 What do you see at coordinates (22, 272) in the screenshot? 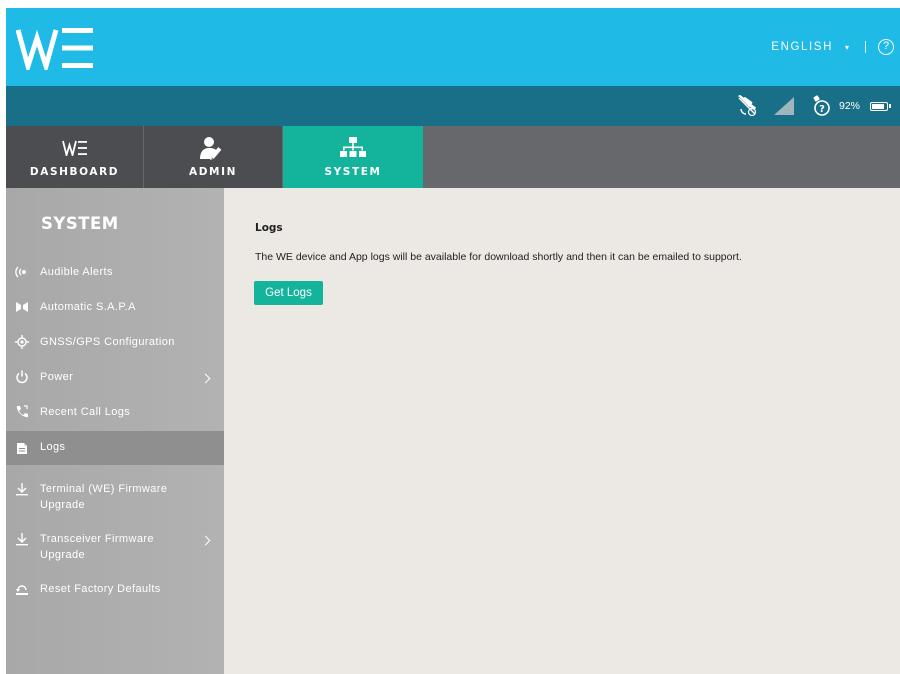
I see `audible-alerts-icon` at bounding box center [22, 272].